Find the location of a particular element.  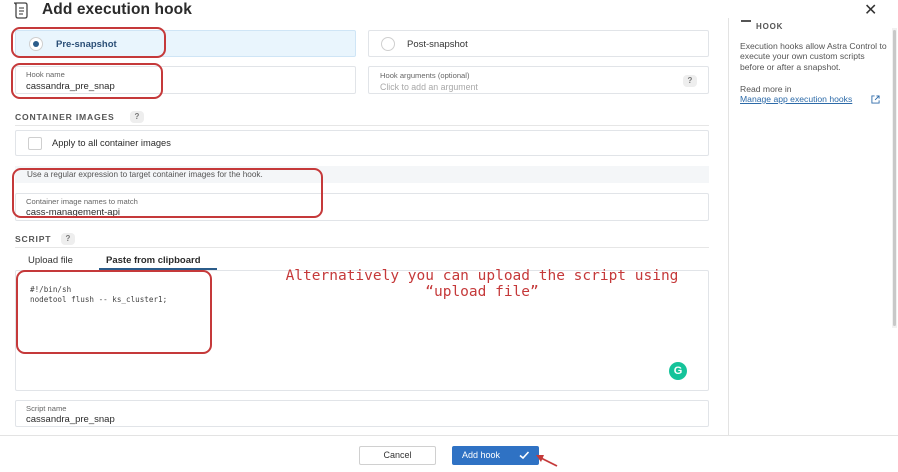

grammarly-icon: G is located at coordinates (678, 371).